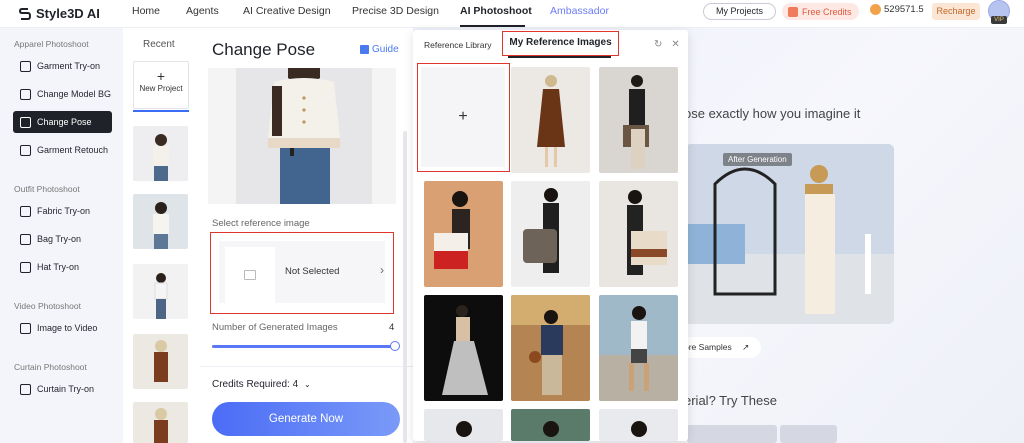 The height and width of the screenshot is (443, 1024). I want to click on nav-ai-photoshoot: AI Photoshoot, so click(496, 11).